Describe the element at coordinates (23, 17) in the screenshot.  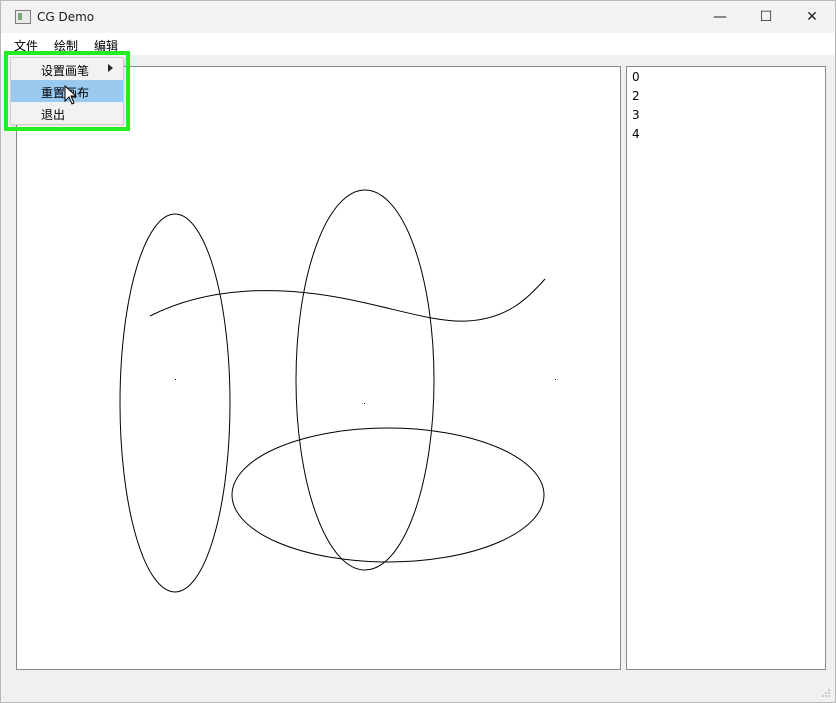
I see `app-window-icon` at that location.